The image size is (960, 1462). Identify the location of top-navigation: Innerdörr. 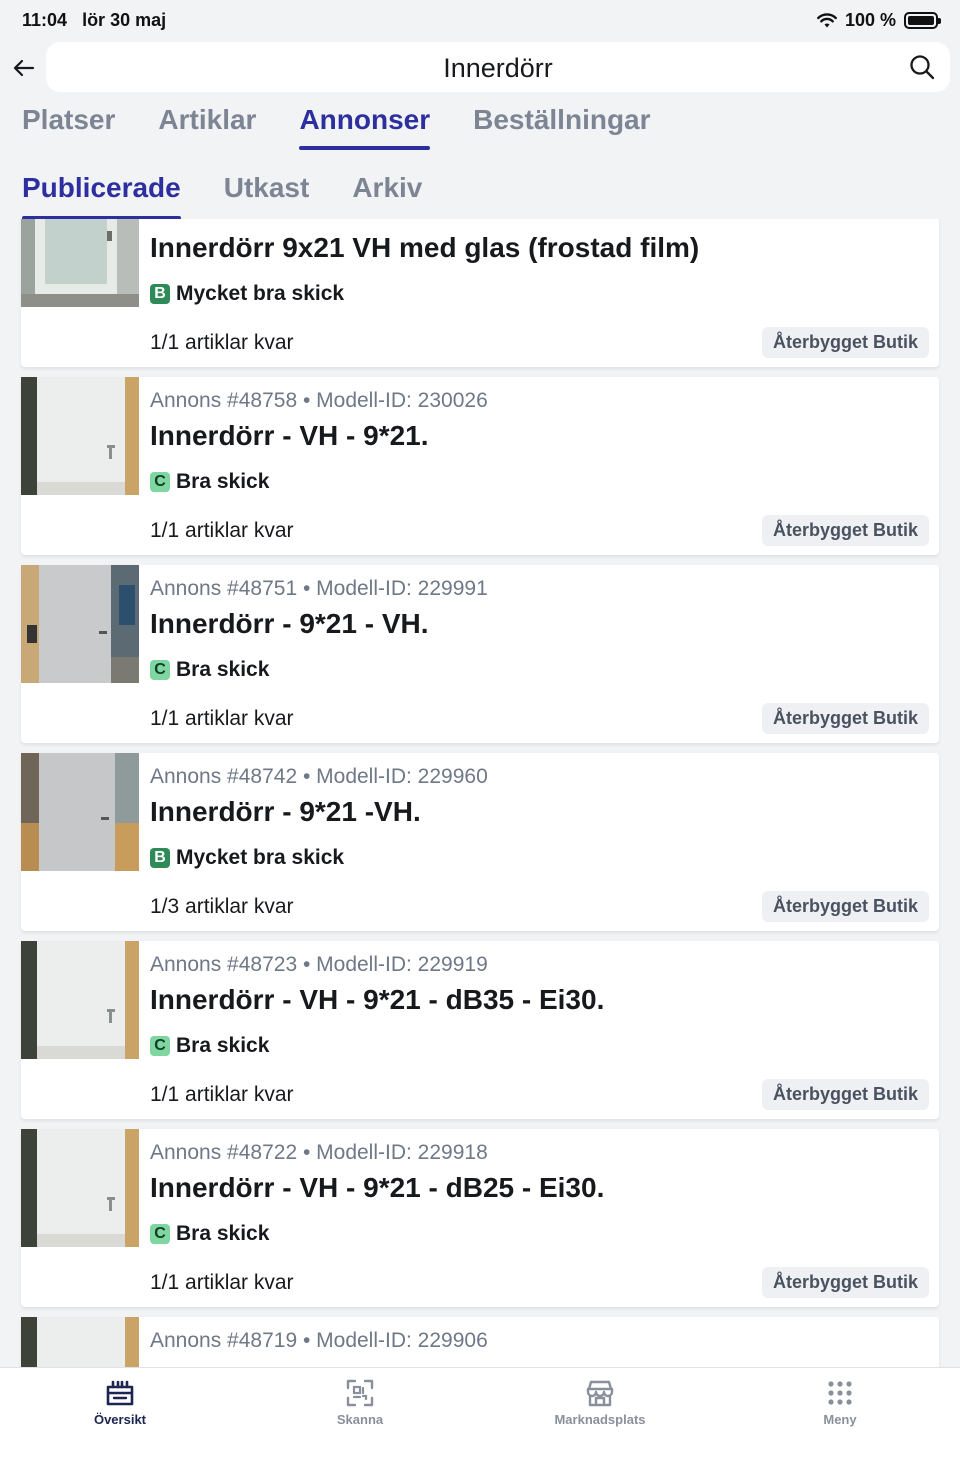
(480, 68).